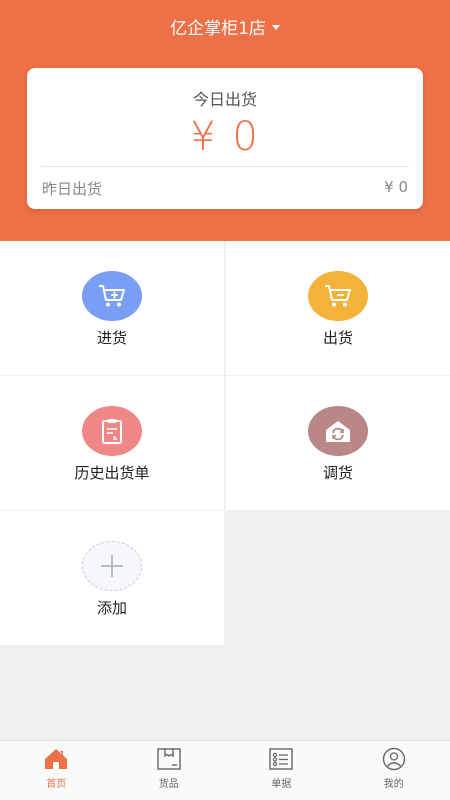 This screenshot has width=450, height=800. I want to click on tab-home-label: 首页, so click(56, 784).